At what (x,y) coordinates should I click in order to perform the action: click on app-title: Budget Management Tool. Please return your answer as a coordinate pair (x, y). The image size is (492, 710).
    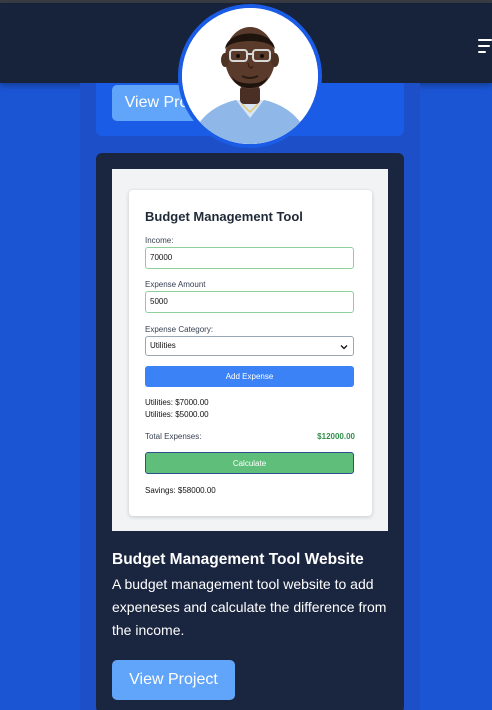
    Looking at the image, I should click on (224, 216).